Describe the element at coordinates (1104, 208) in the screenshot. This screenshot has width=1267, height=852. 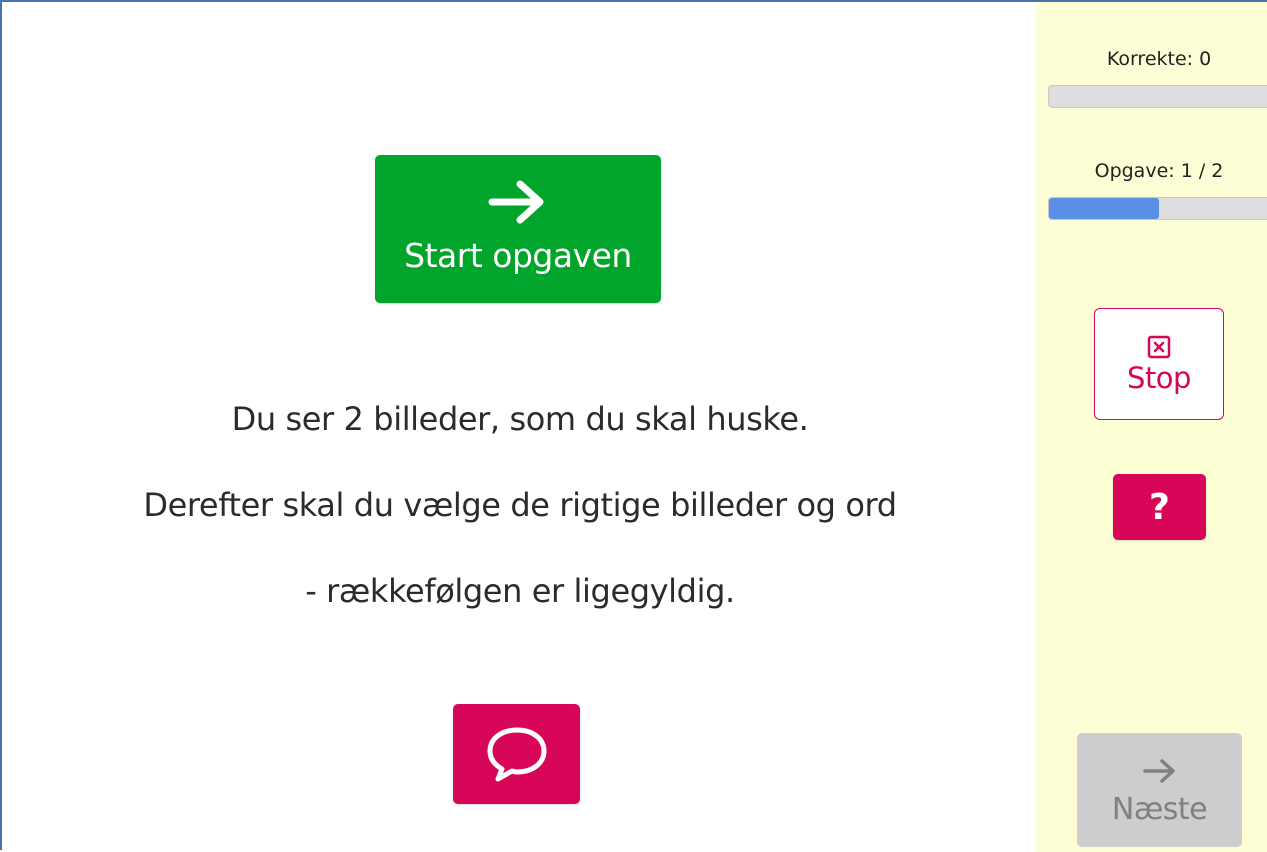
I see `task-progress-fill` at that location.